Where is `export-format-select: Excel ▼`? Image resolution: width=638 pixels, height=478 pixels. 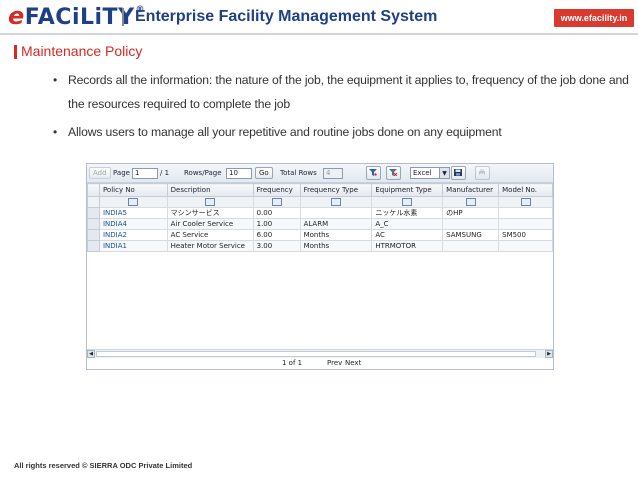 export-format-select: Excel ▼ is located at coordinates (430, 173).